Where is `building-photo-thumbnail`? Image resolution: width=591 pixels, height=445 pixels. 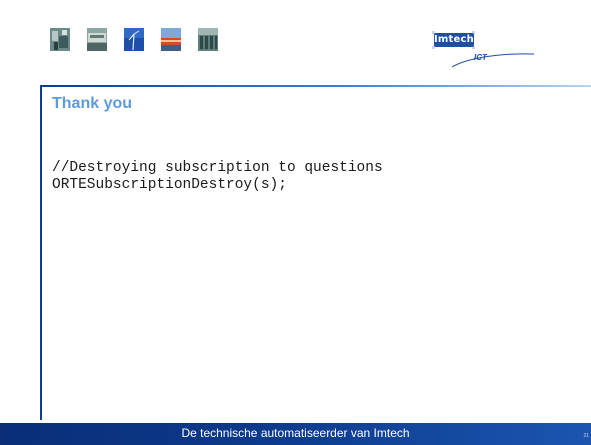 building-photo-thumbnail is located at coordinates (97, 39).